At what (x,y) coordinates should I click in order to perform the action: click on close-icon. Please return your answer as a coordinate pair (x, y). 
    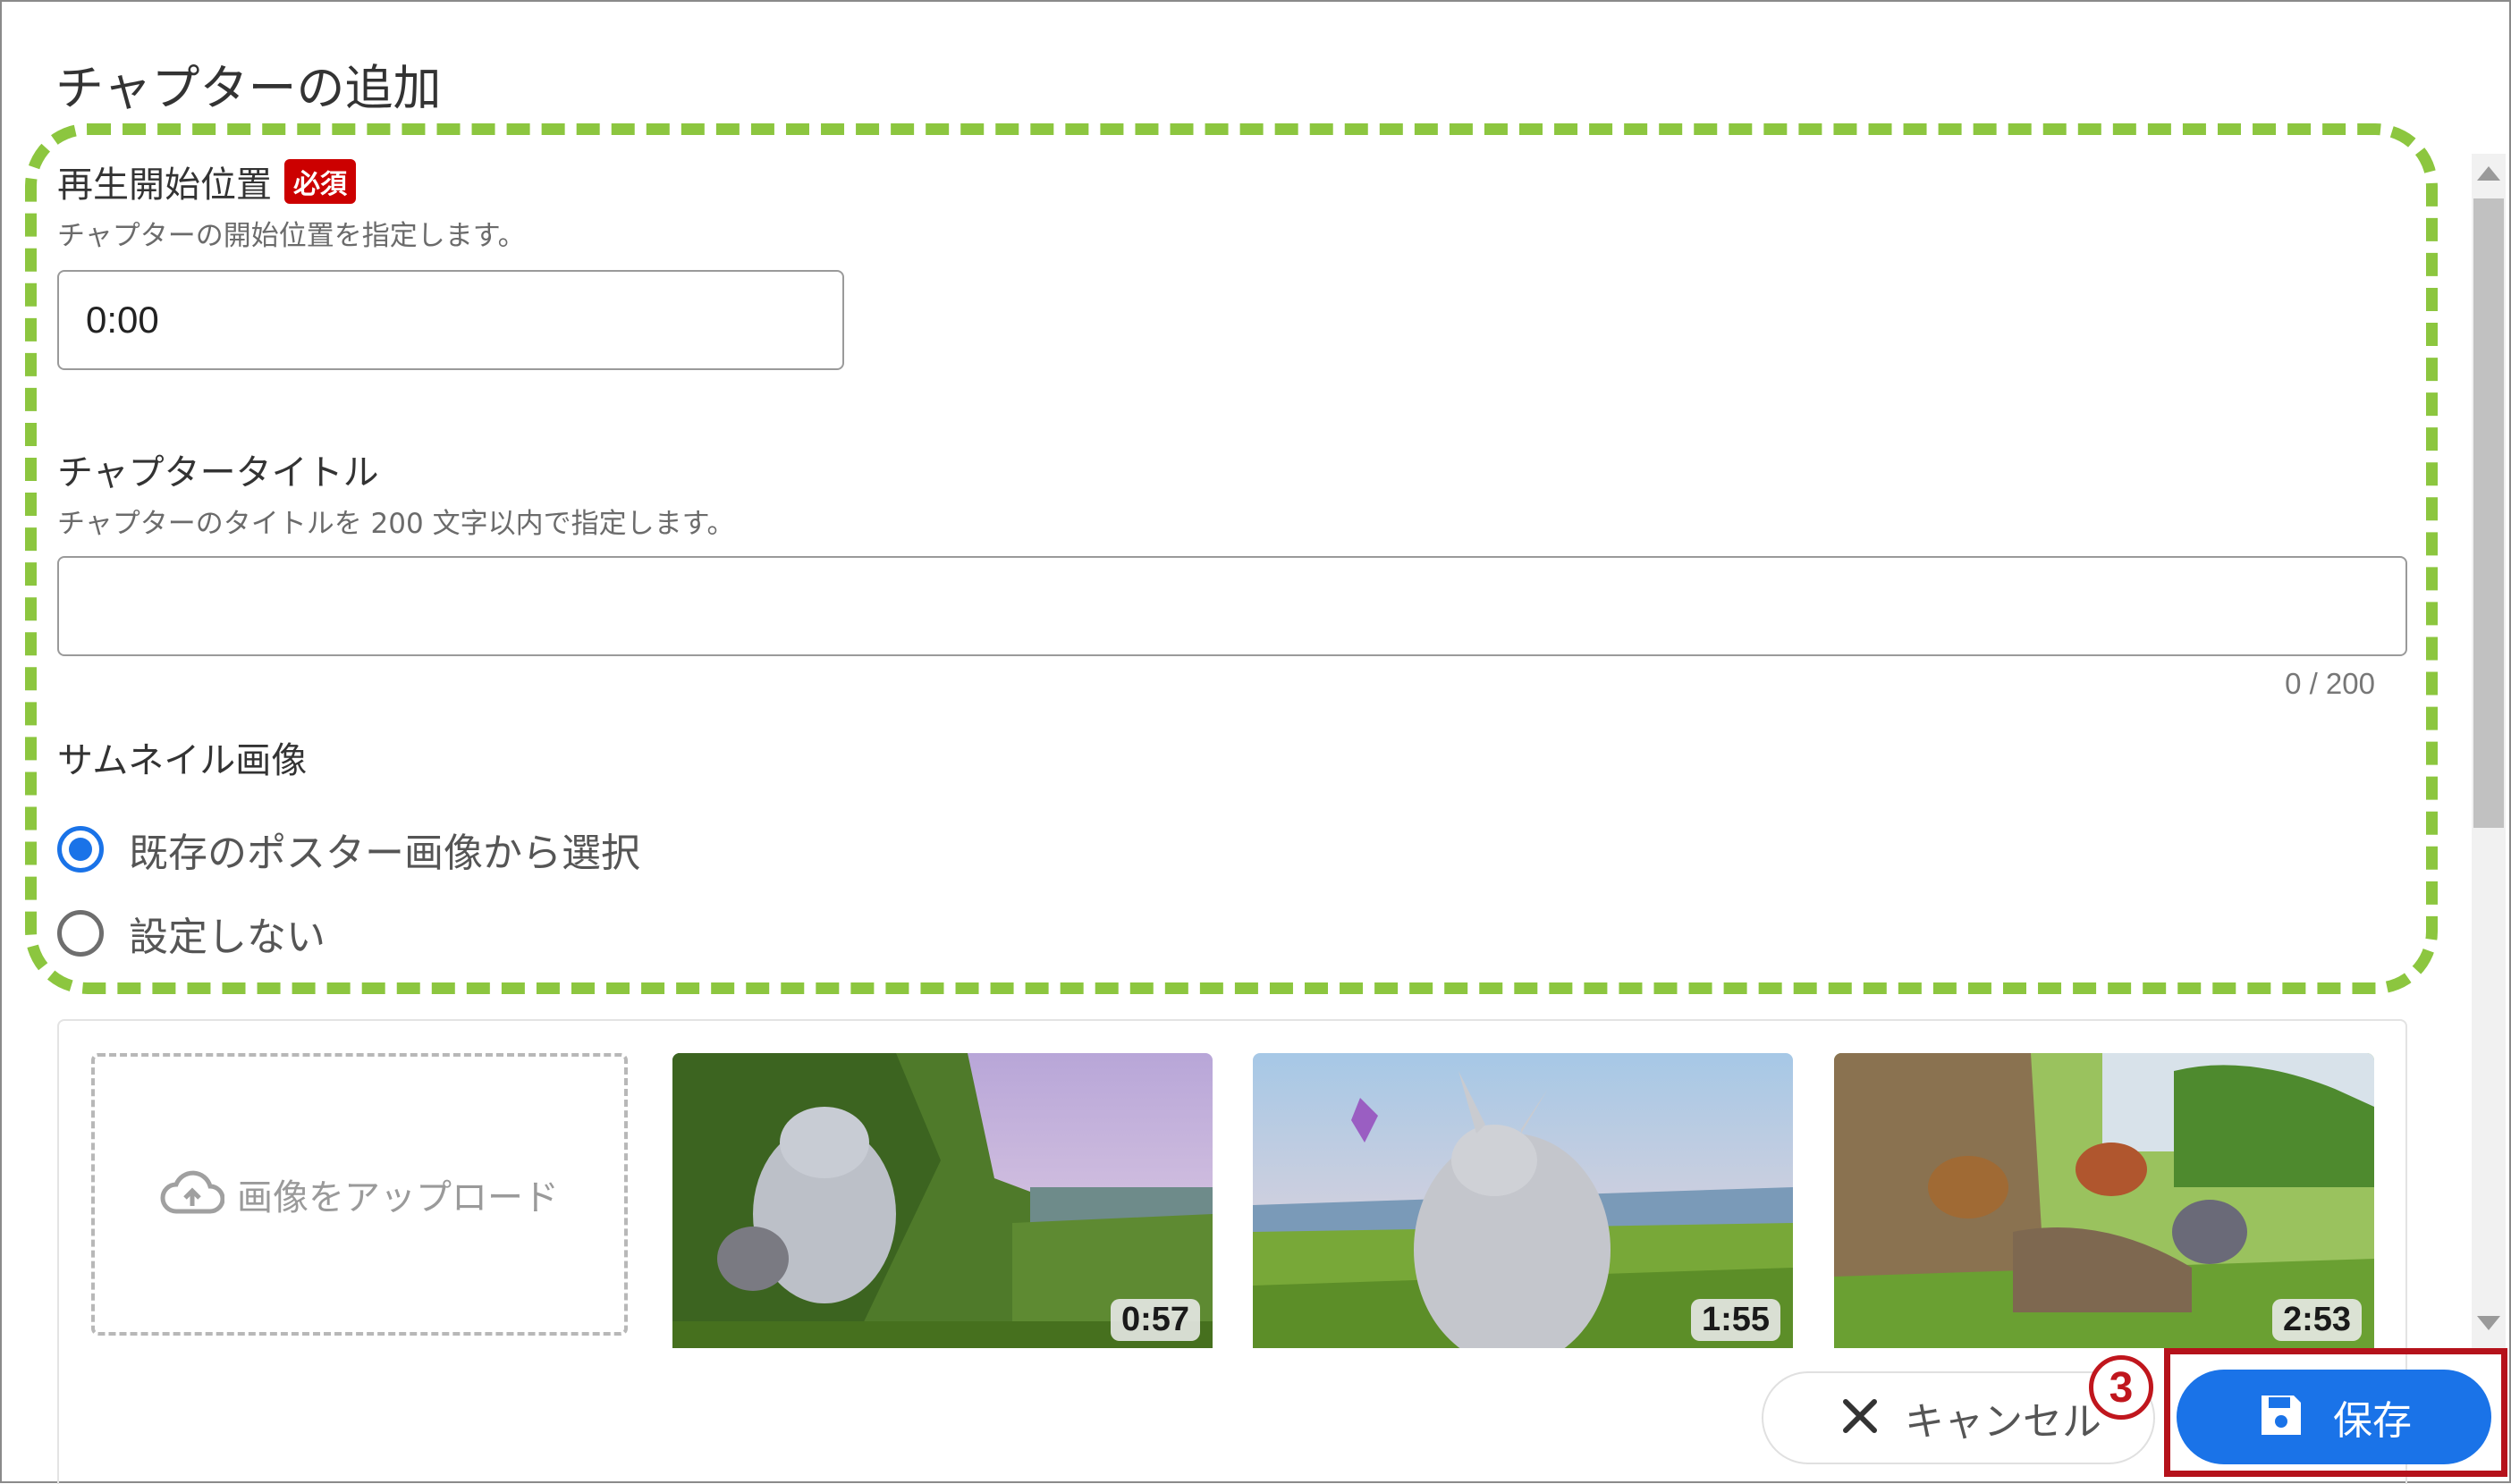
    Looking at the image, I should click on (1860, 1417).